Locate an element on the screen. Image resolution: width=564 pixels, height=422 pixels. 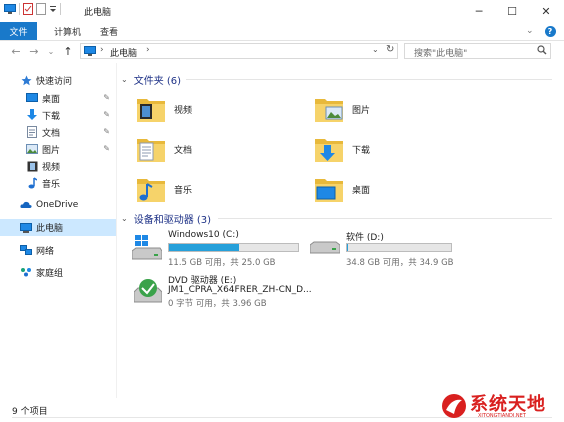
pane-divider is located at coordinates (116, 230).